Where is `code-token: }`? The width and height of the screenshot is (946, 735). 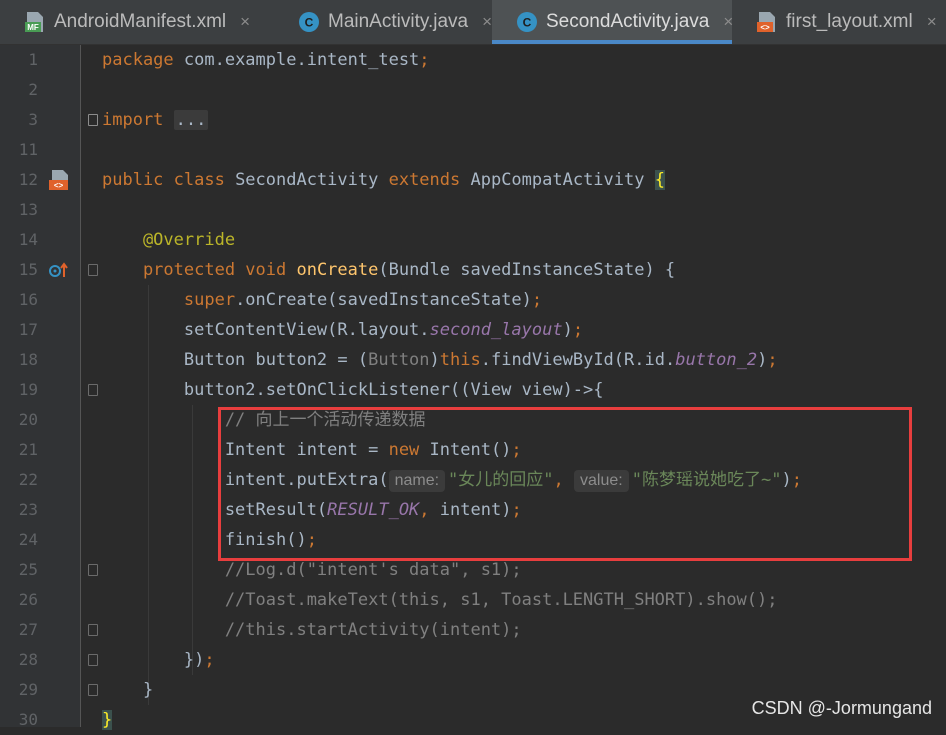
code-token: } is located at coordinates (128, 690).